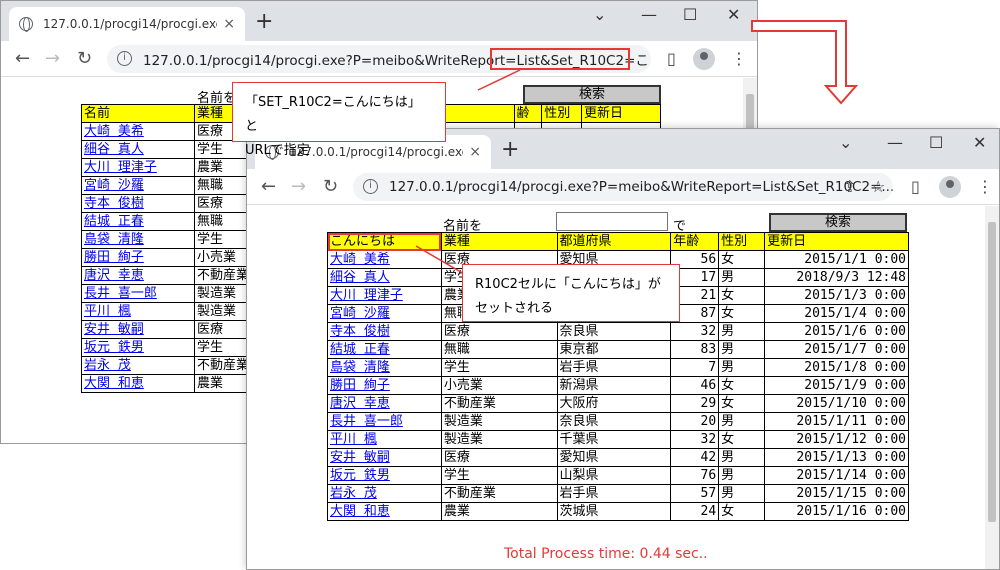  What do you see at coordinates (127, 24) in the screenshot?
I see `browser-tab: 127.0.0.1/procgi14/procgi.exe?P= ×` at bounding box center [127, 24].